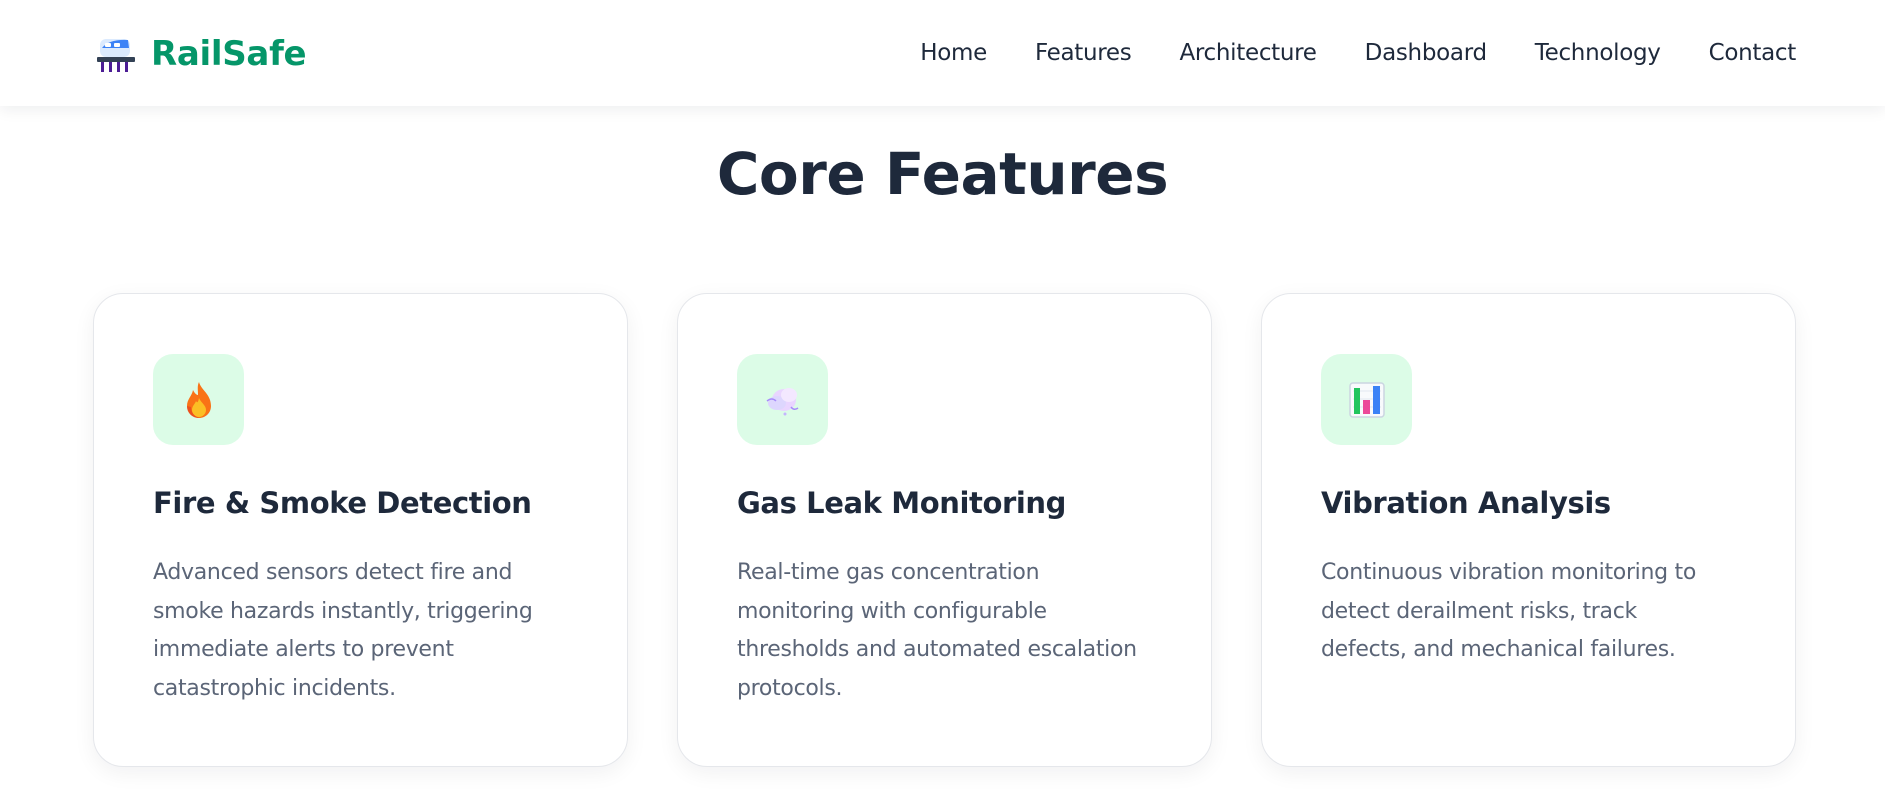  I want to click on nav-link-technology: Technology, so click(1598, 53).